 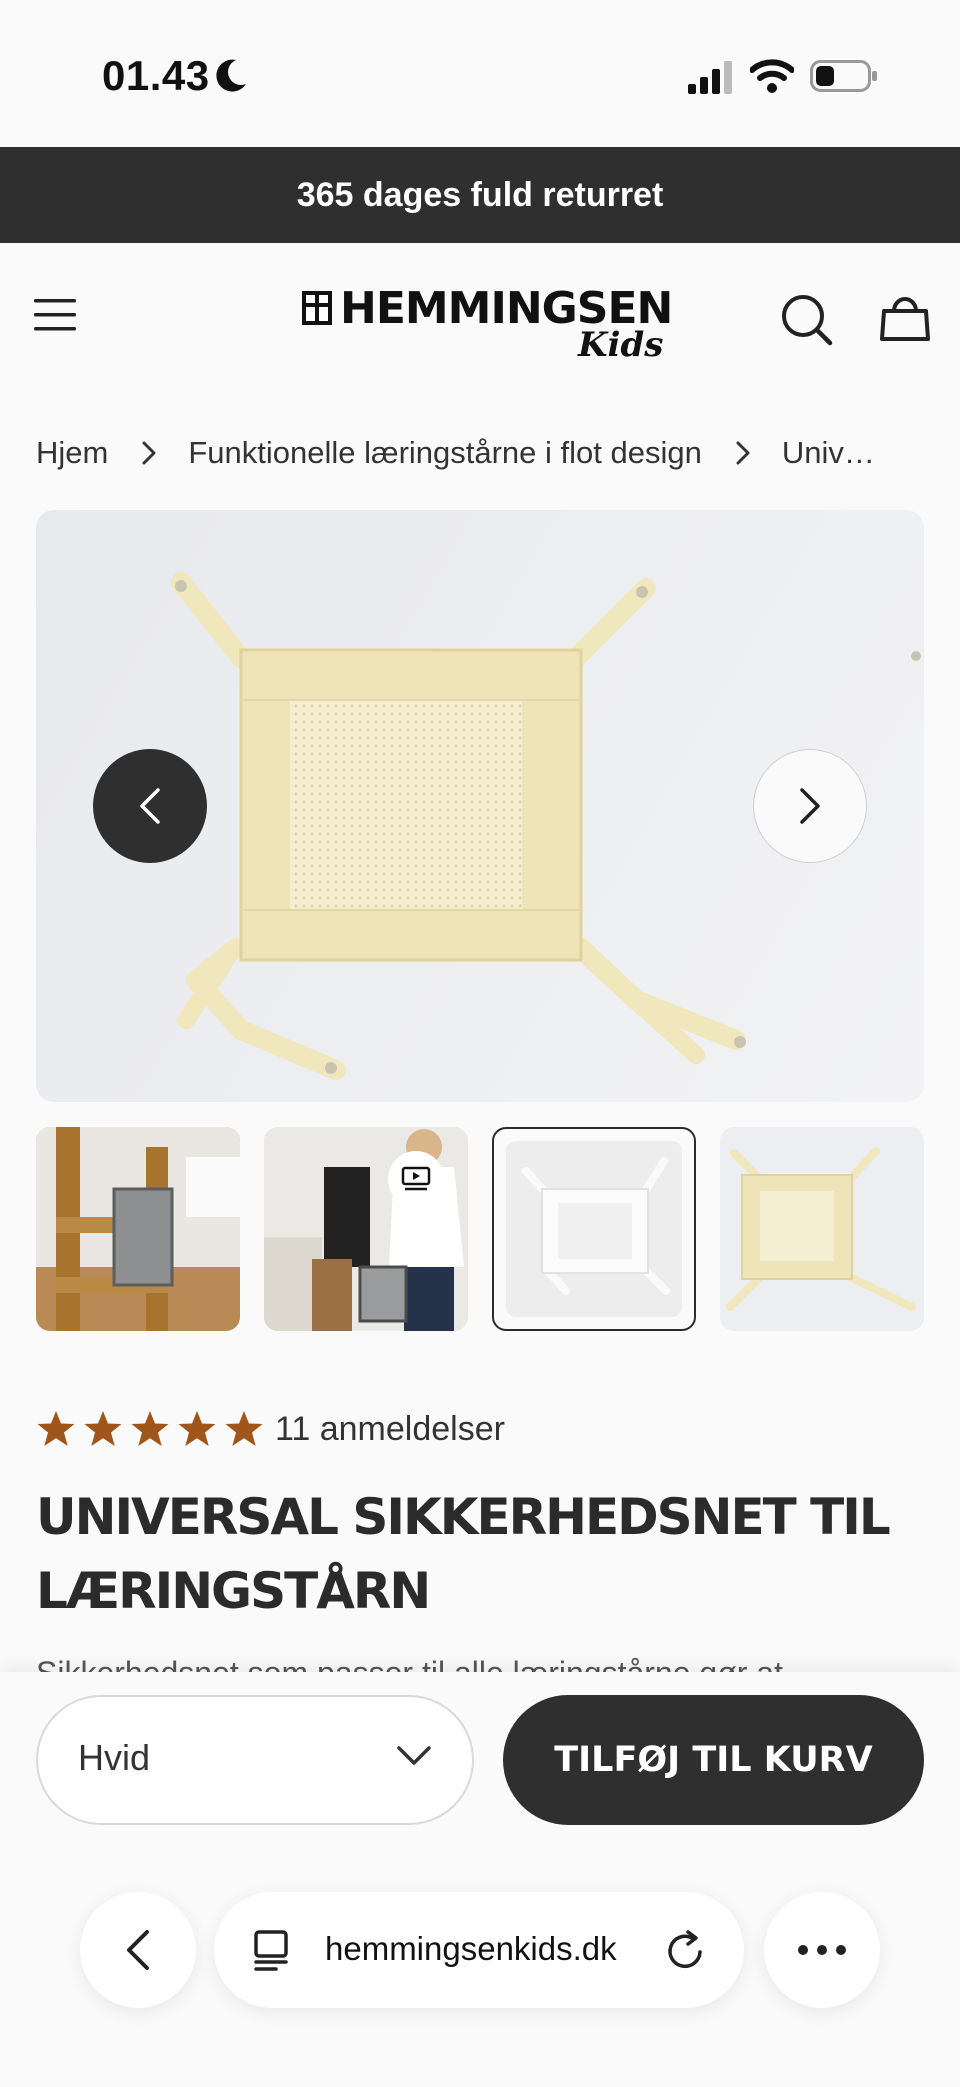 I want to click on status-bar: 01.43, so click(x=480, y=73).